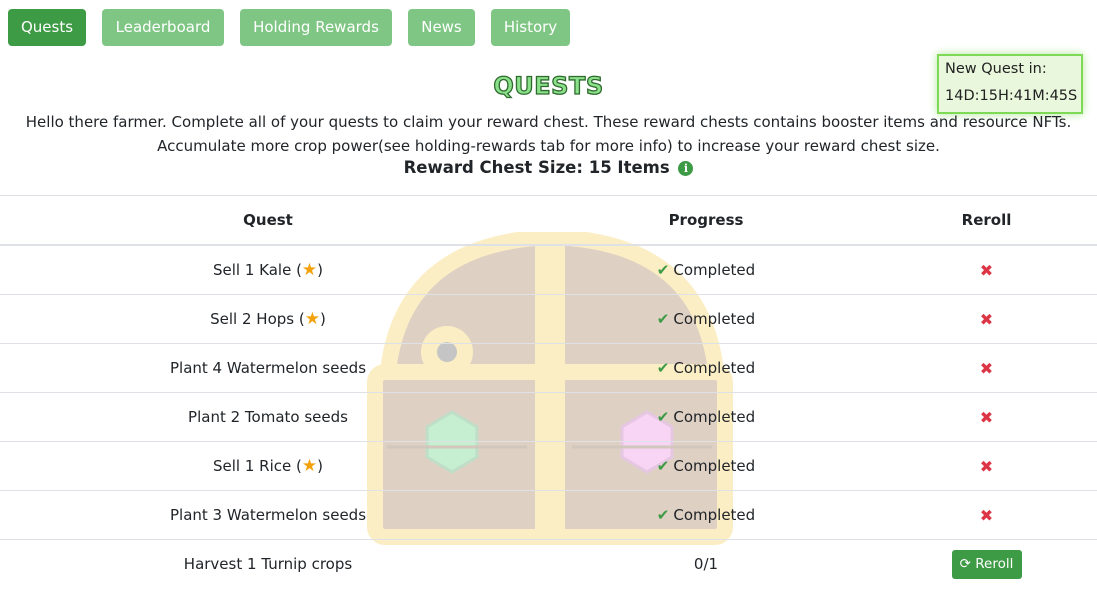 The width and height of the screenshot is (1097, 611). I want to click on quest-cell: Plant 2 Tomato seeds, so click(268, 417).